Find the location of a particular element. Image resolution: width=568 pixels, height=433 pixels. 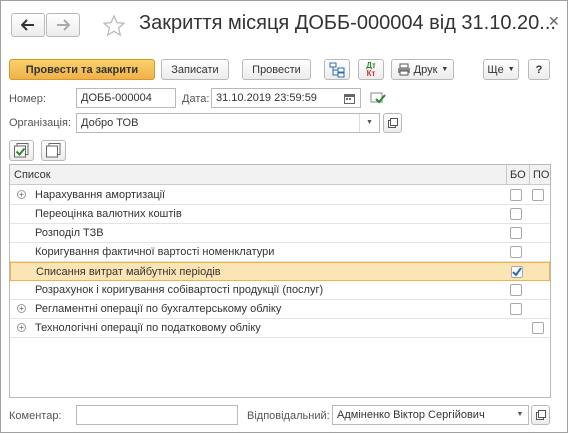

structure-icon is located at coordinates (337, 69).